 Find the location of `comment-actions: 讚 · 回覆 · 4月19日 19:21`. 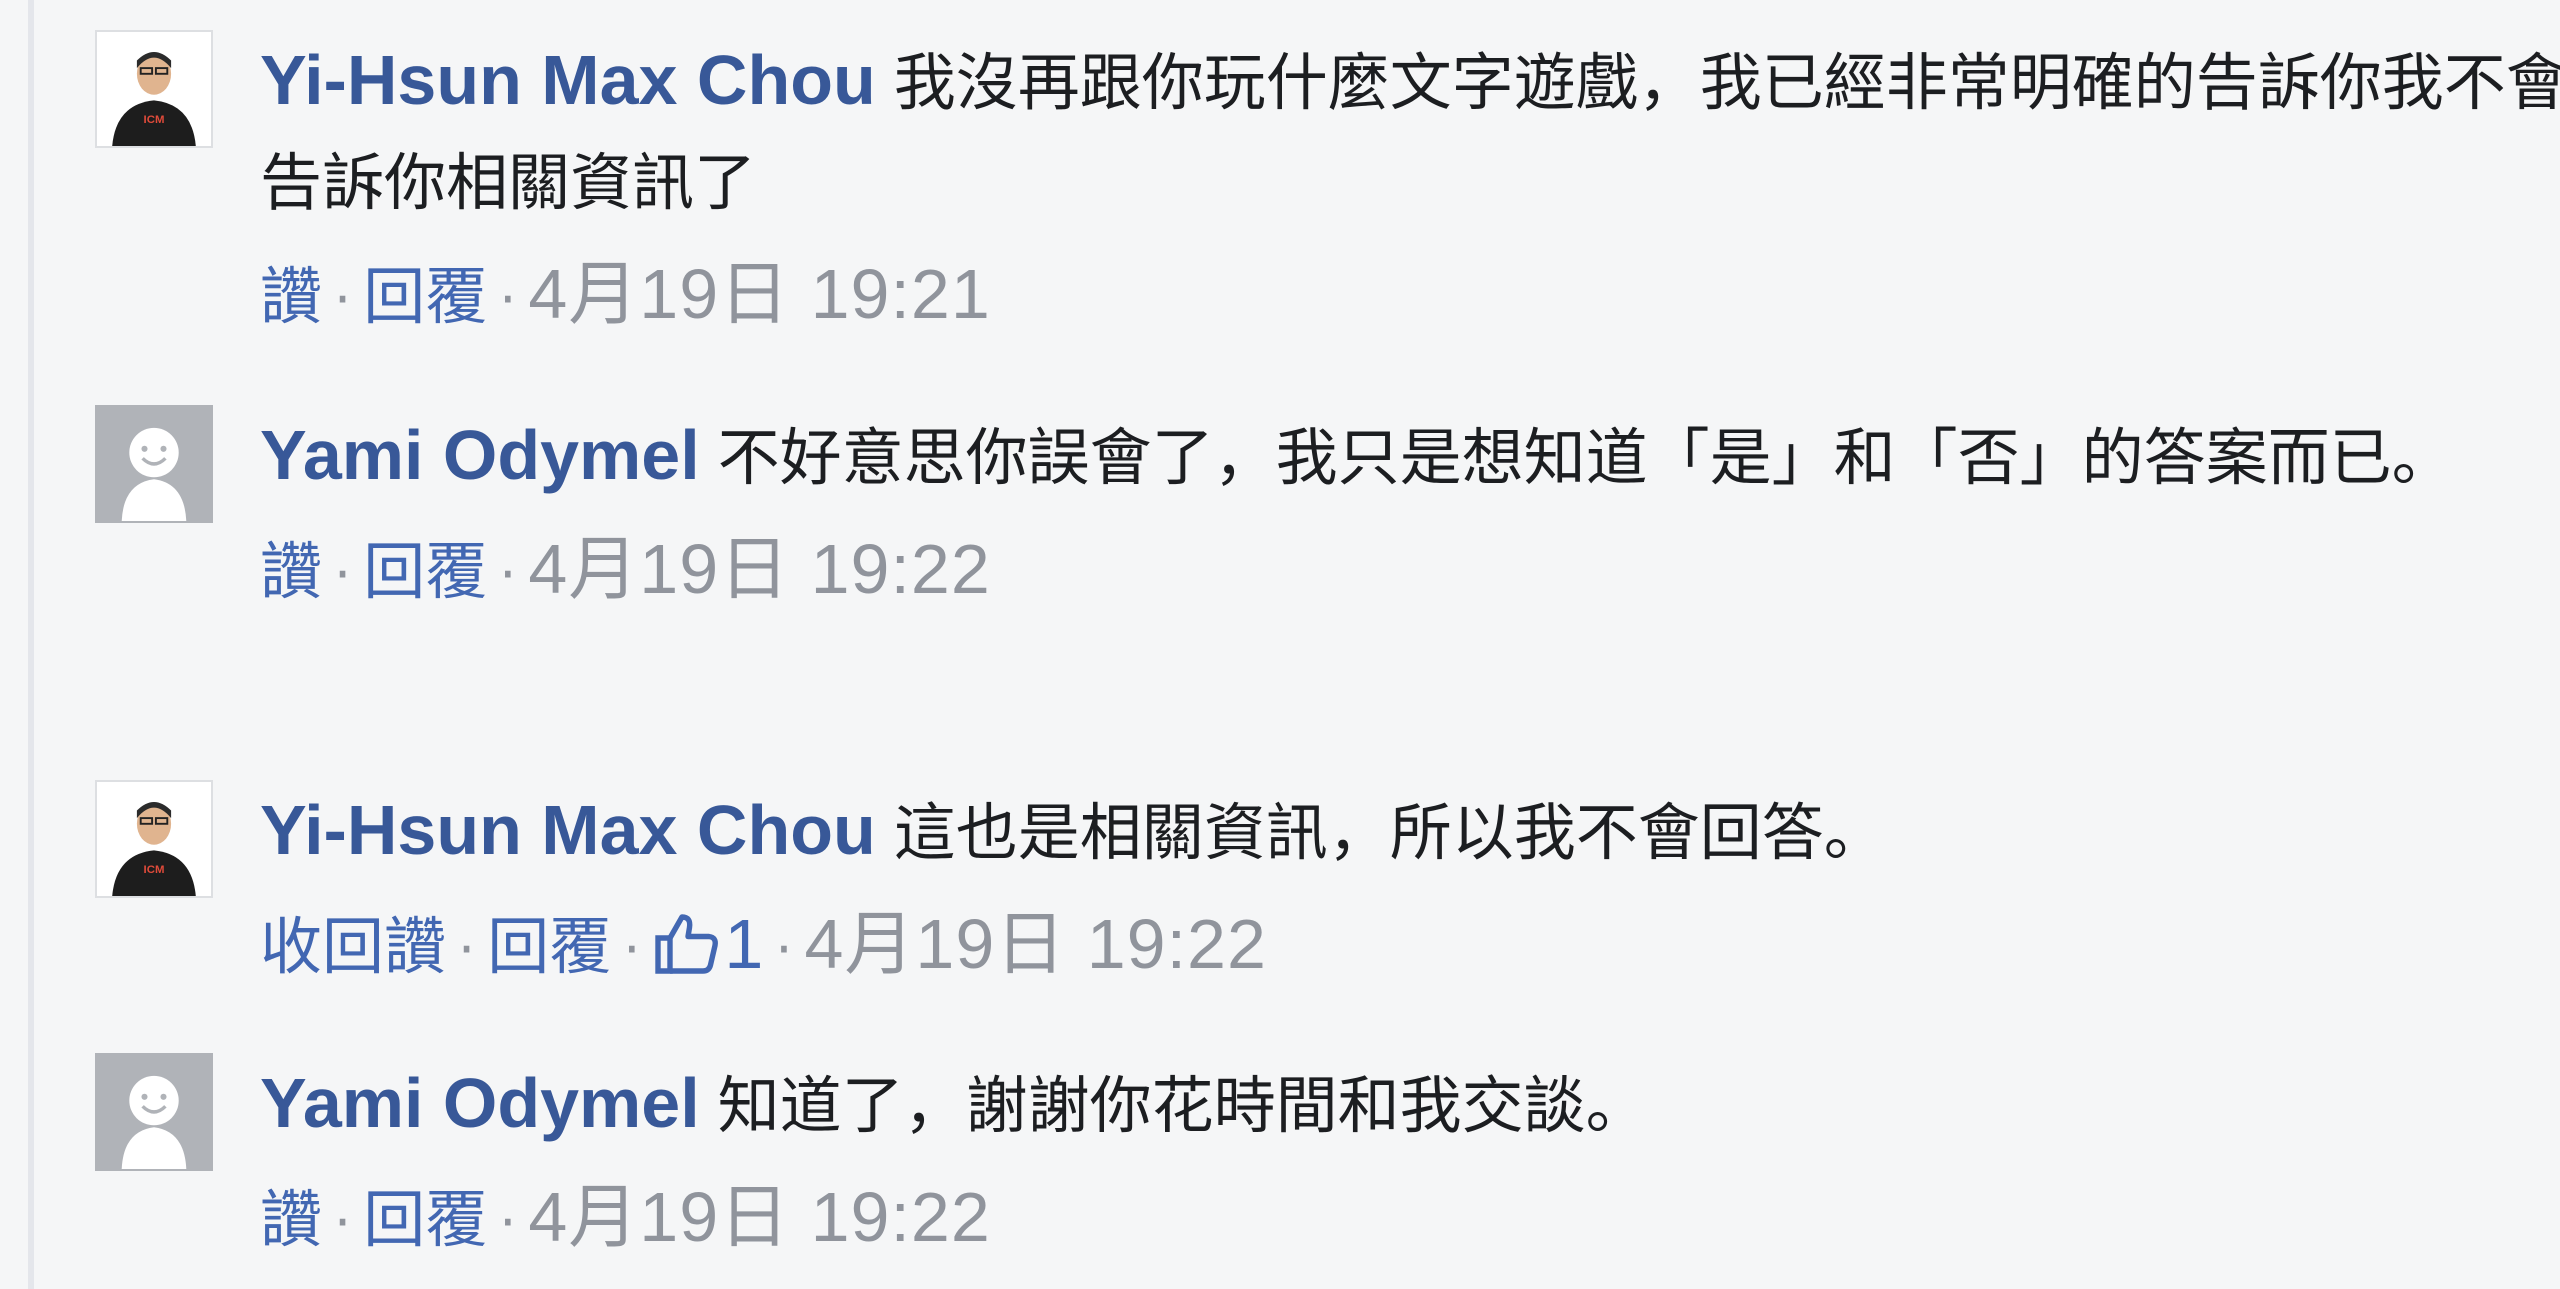

comment-actions: 讚 · 回覆 · 4月19日 19:21 is located at coordinates (1410, 294).